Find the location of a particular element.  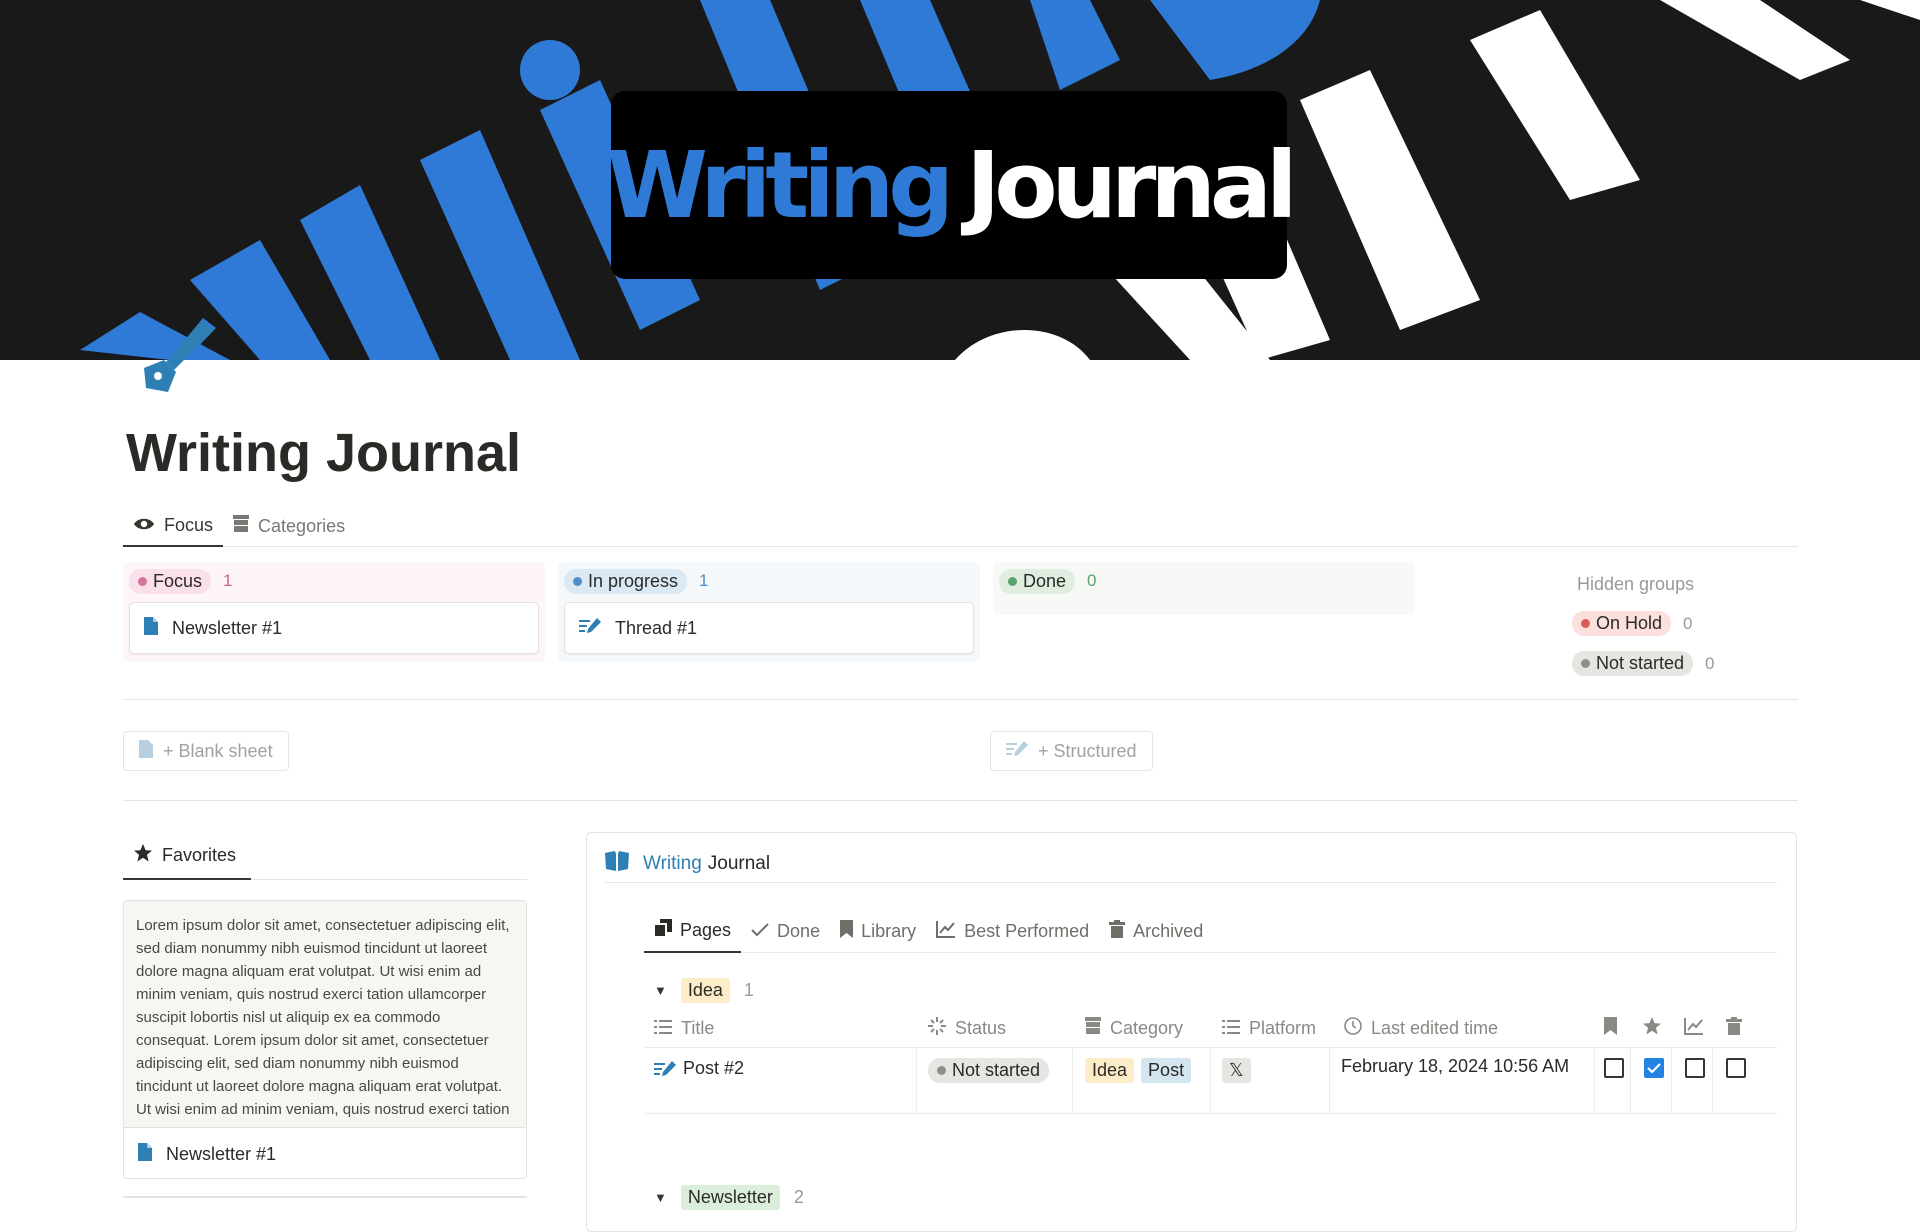

column-count-focus: 1 is located at coordinates (228, 580).